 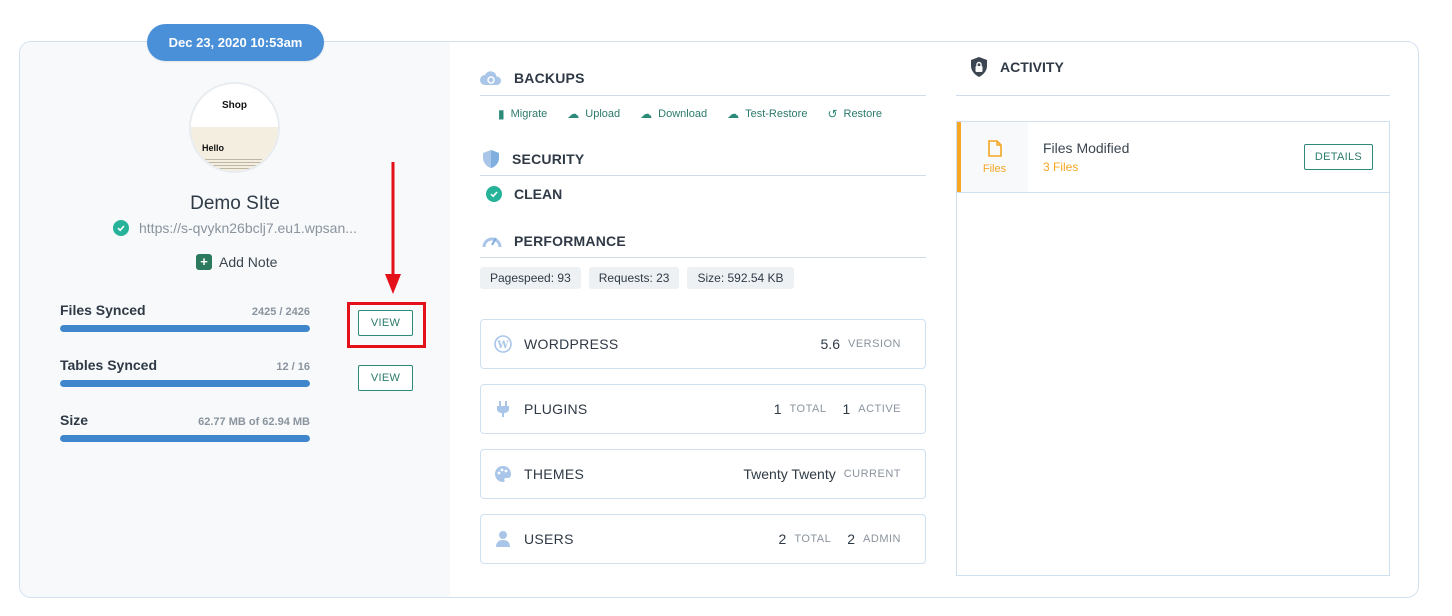 What do you see at coordinates (234, 149) in the screenshot?
I see `thumb-body: Hello` at bounding box center [234, 149].